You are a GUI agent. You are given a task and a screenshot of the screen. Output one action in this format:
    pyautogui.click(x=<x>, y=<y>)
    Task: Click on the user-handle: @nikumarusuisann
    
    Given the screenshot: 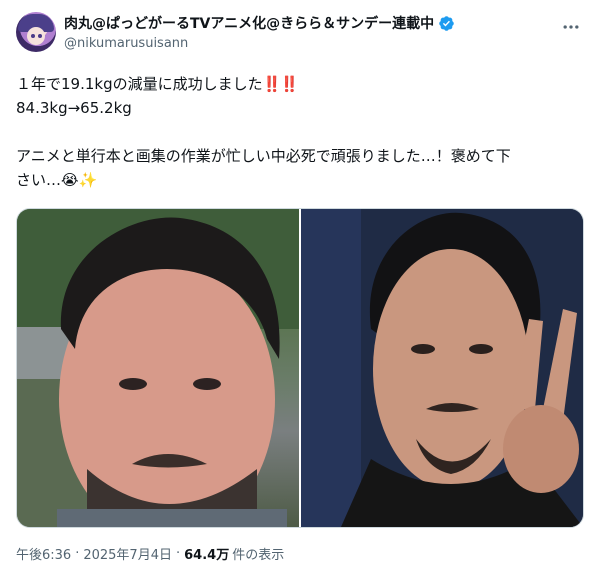 What is the action you would take?
    pyautogui.click(x=304, y=43)
    